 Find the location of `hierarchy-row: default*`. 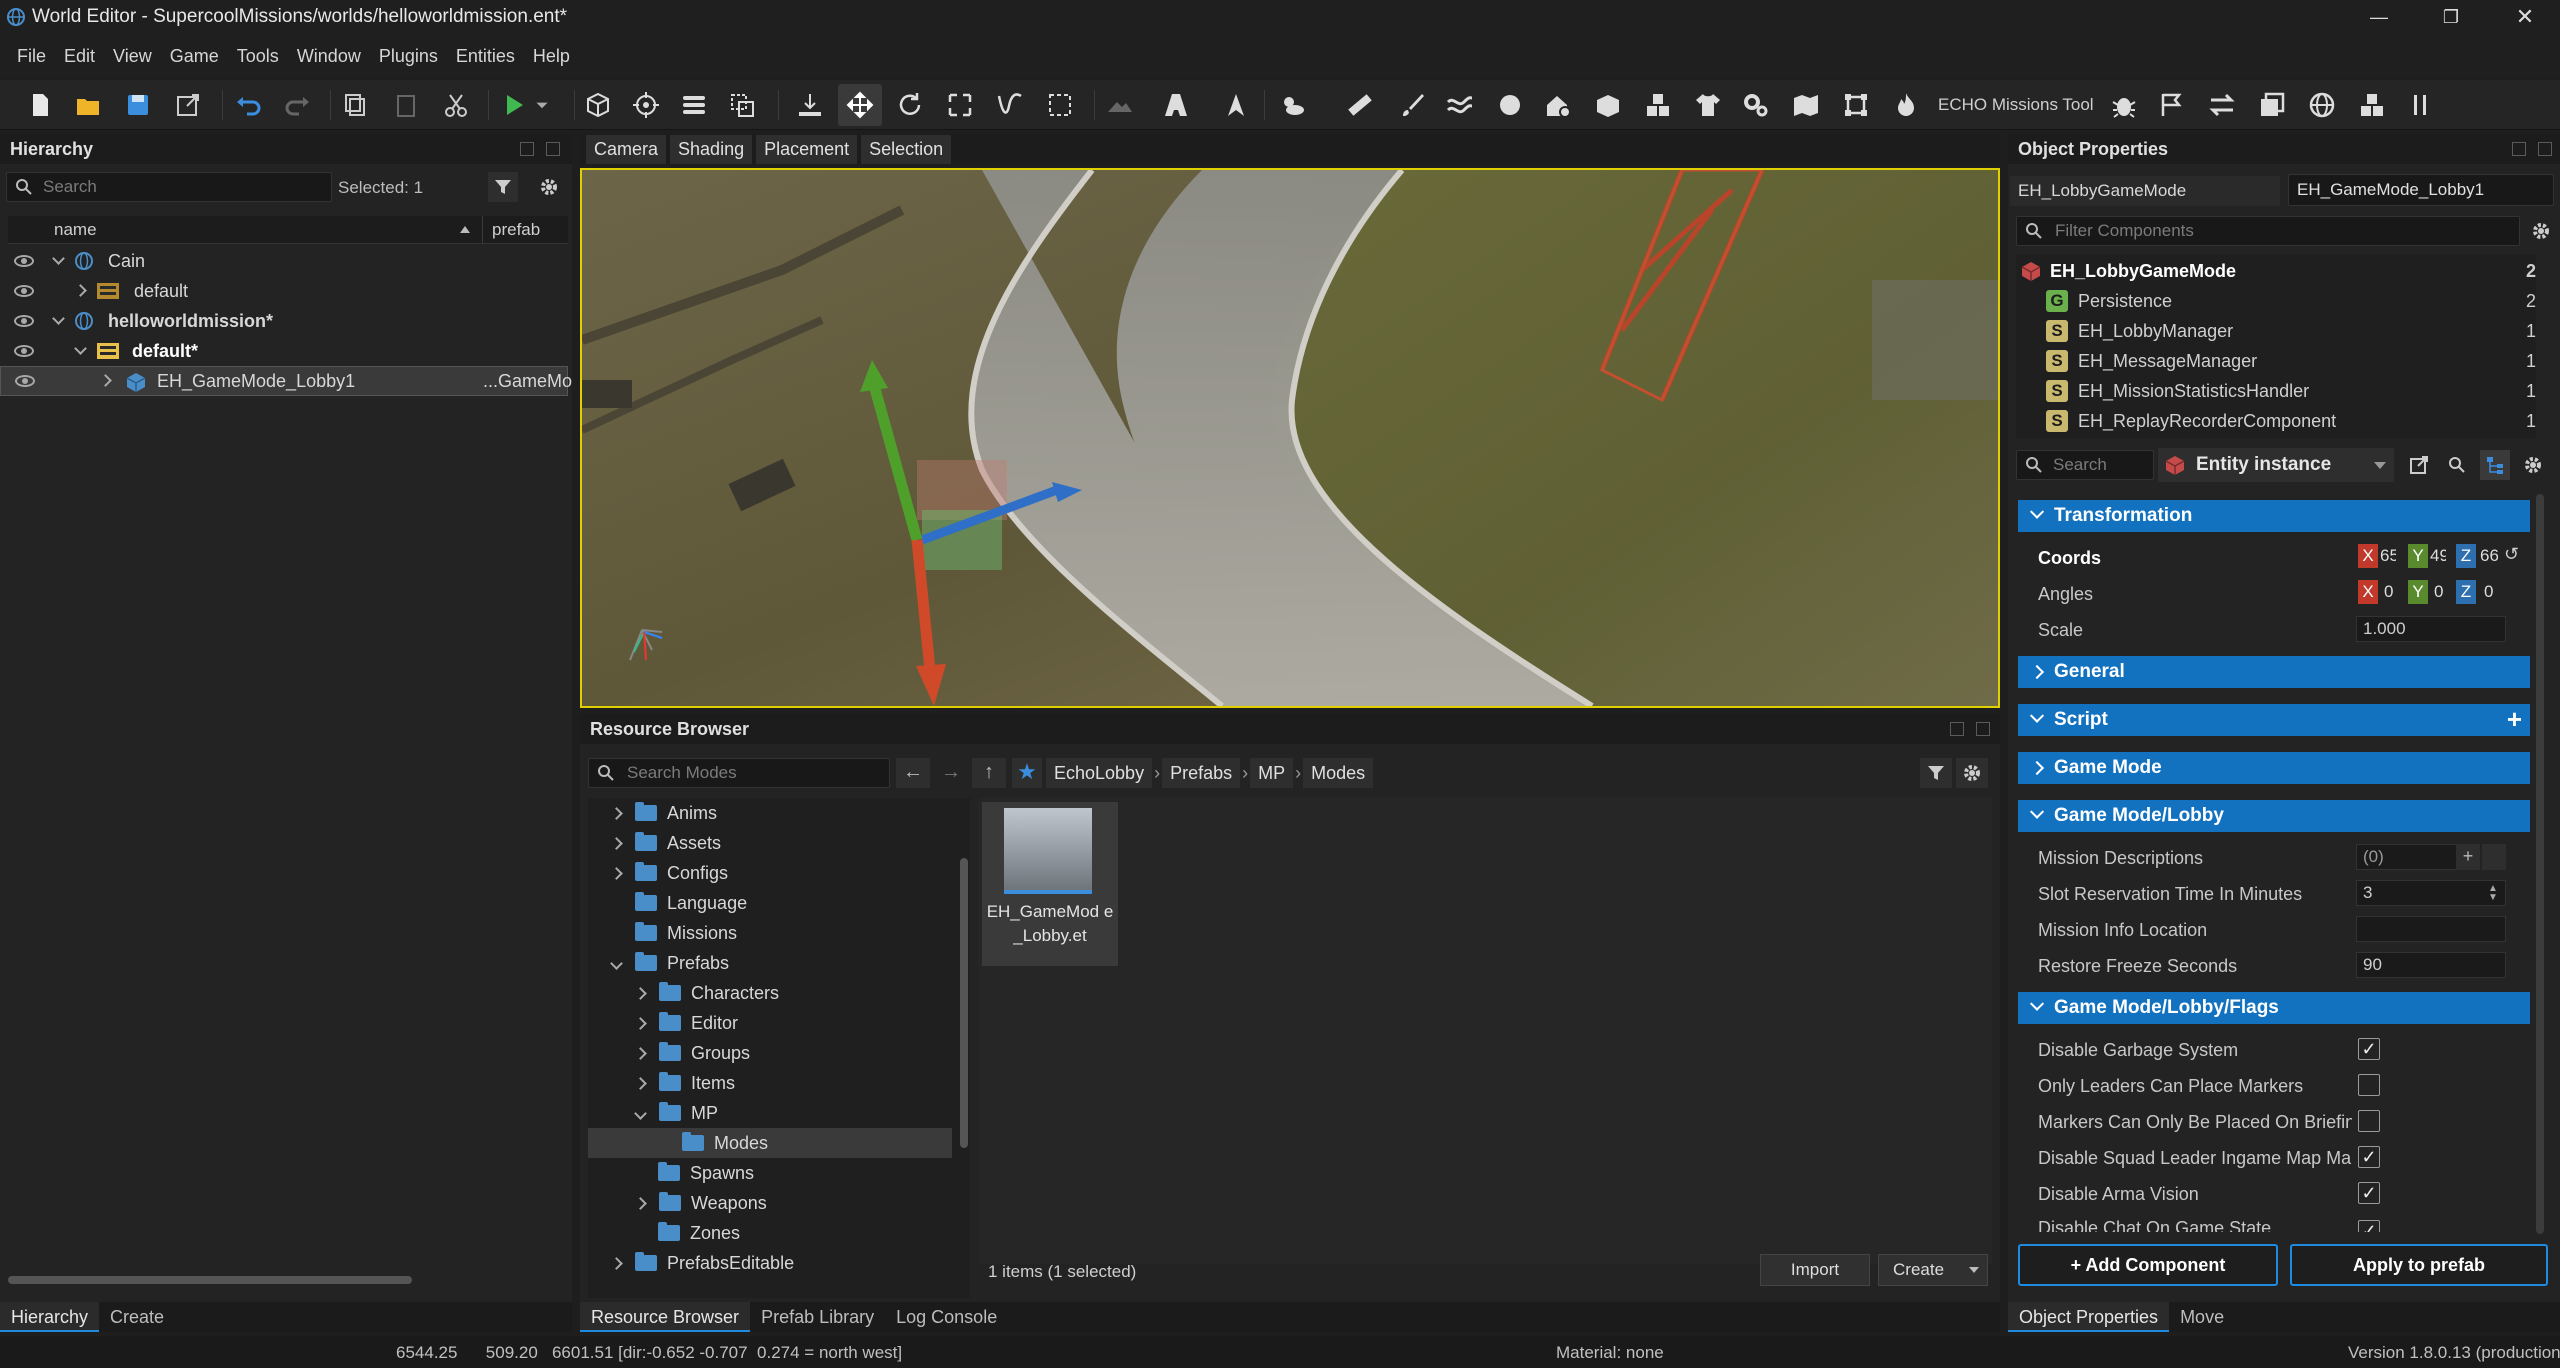

hierarchy-row: default* is located at coordinates (284, 351).